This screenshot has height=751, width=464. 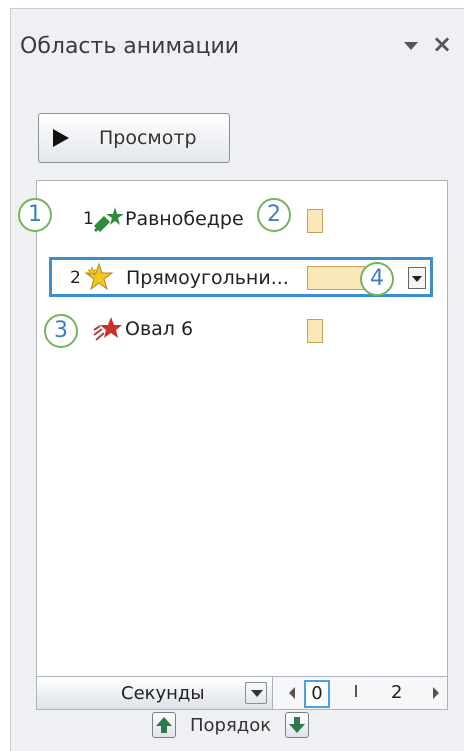 I want to click on callout-marker: 3, so click(x=61, y=331).